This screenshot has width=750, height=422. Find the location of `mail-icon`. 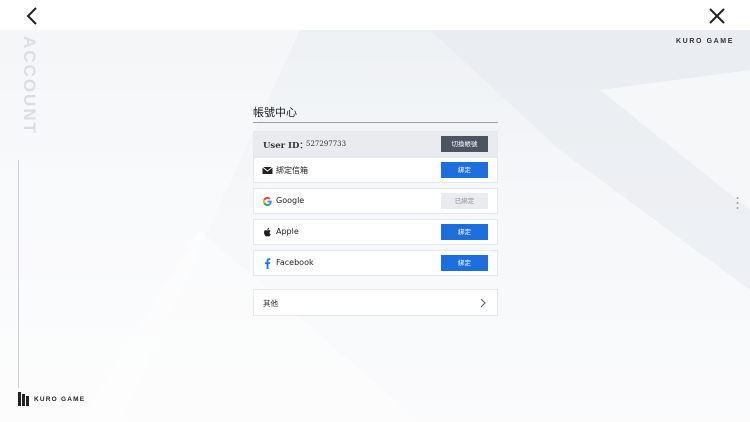

mail-icon is located at coordinates (267, 170).